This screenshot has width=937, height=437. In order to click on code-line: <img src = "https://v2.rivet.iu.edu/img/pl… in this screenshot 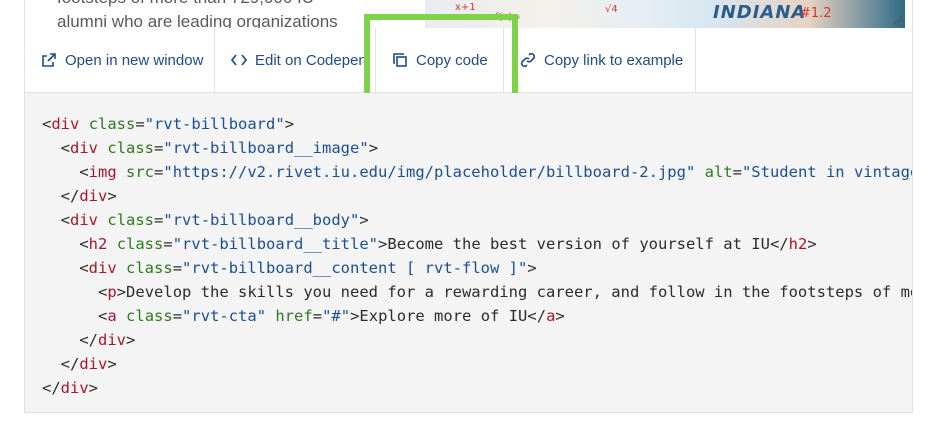, I will do `click(477, 172)`.